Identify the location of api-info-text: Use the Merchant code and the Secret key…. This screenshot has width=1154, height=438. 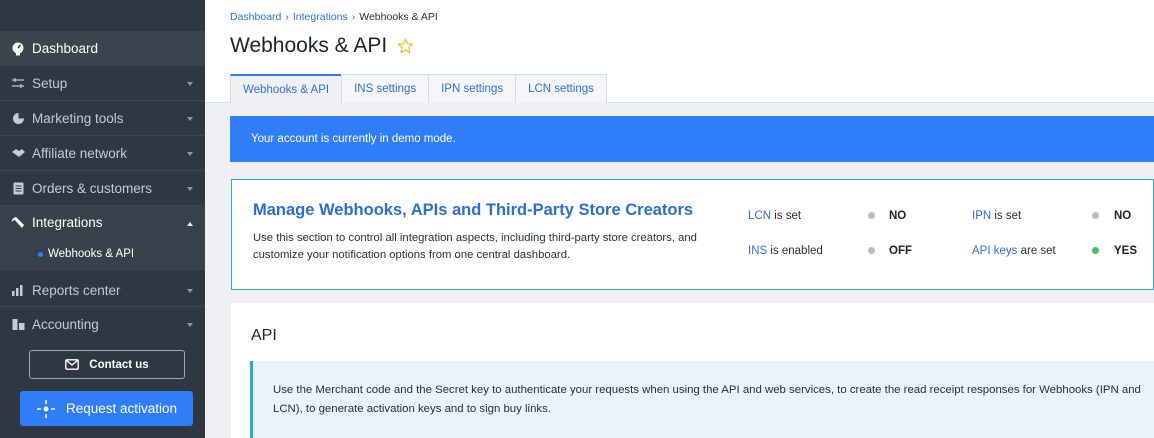
(707, 399).